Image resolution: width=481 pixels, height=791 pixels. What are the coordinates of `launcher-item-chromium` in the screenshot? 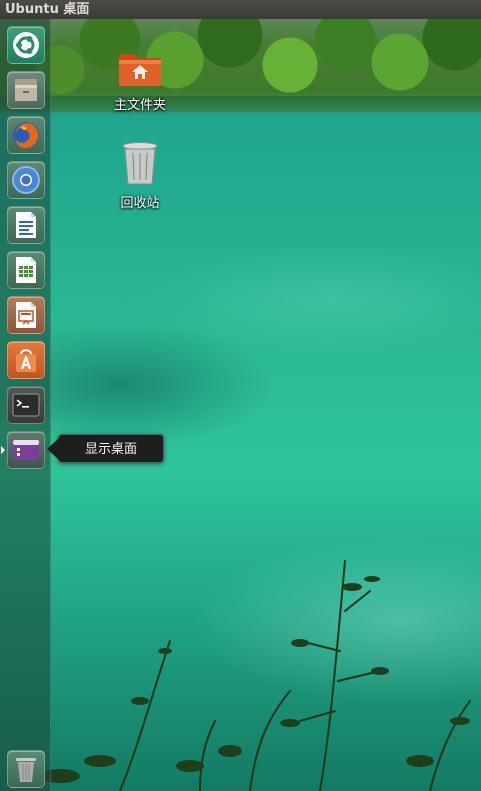 It's located at (26, 180).